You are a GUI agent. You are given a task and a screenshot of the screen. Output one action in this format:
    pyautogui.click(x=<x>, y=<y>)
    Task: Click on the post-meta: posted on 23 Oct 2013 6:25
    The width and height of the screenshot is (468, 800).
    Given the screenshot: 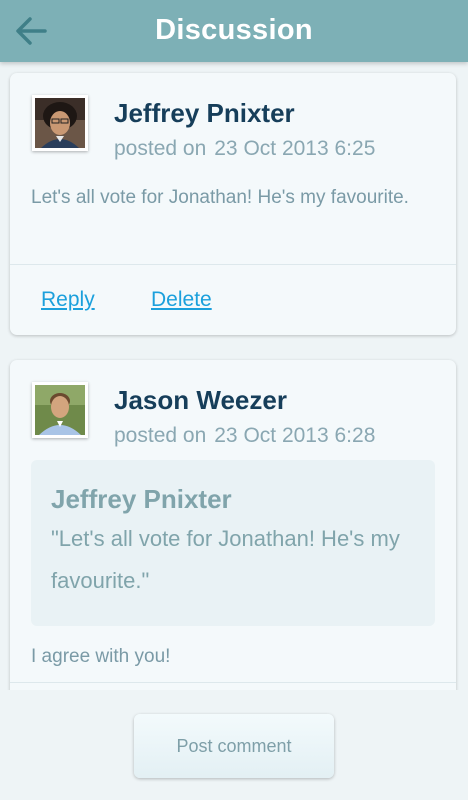 What is the action you would take?
    pyautogui.click(x=244, y=149)
    